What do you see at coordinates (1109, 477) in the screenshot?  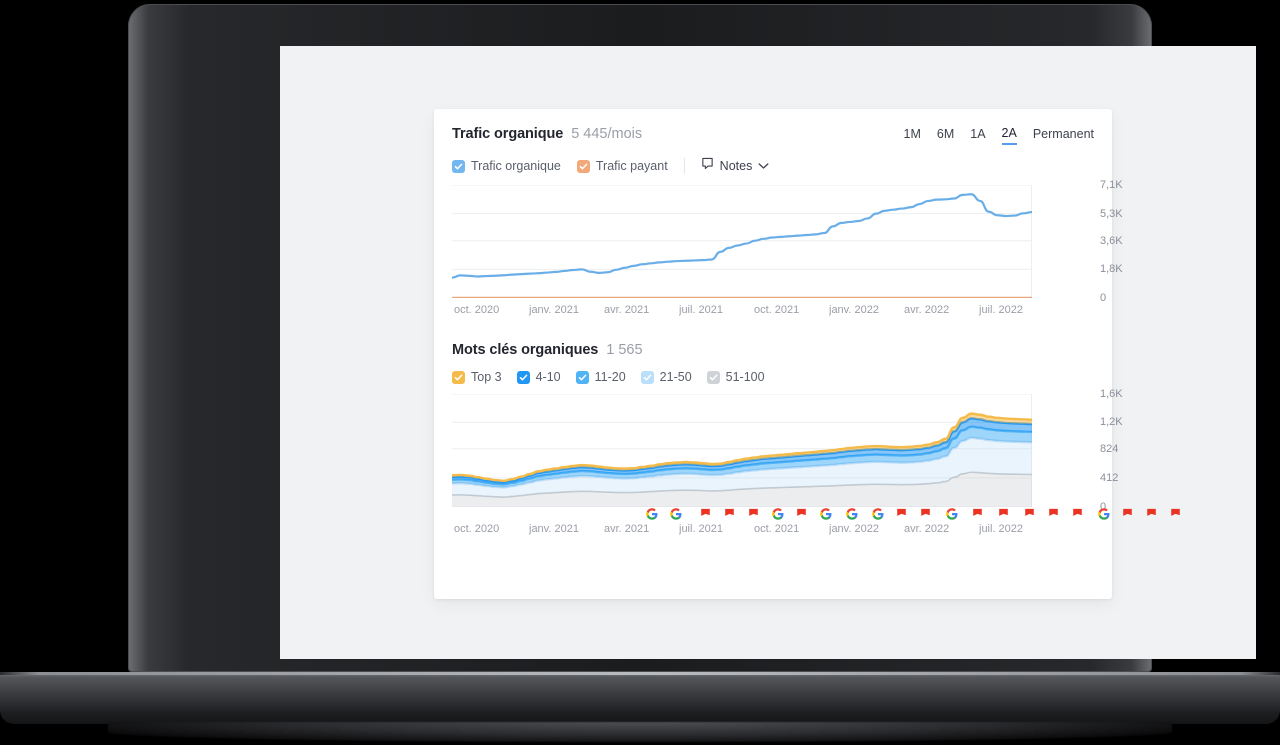 I see `y-tick-label: 412` at bounding box center [1109, 477].